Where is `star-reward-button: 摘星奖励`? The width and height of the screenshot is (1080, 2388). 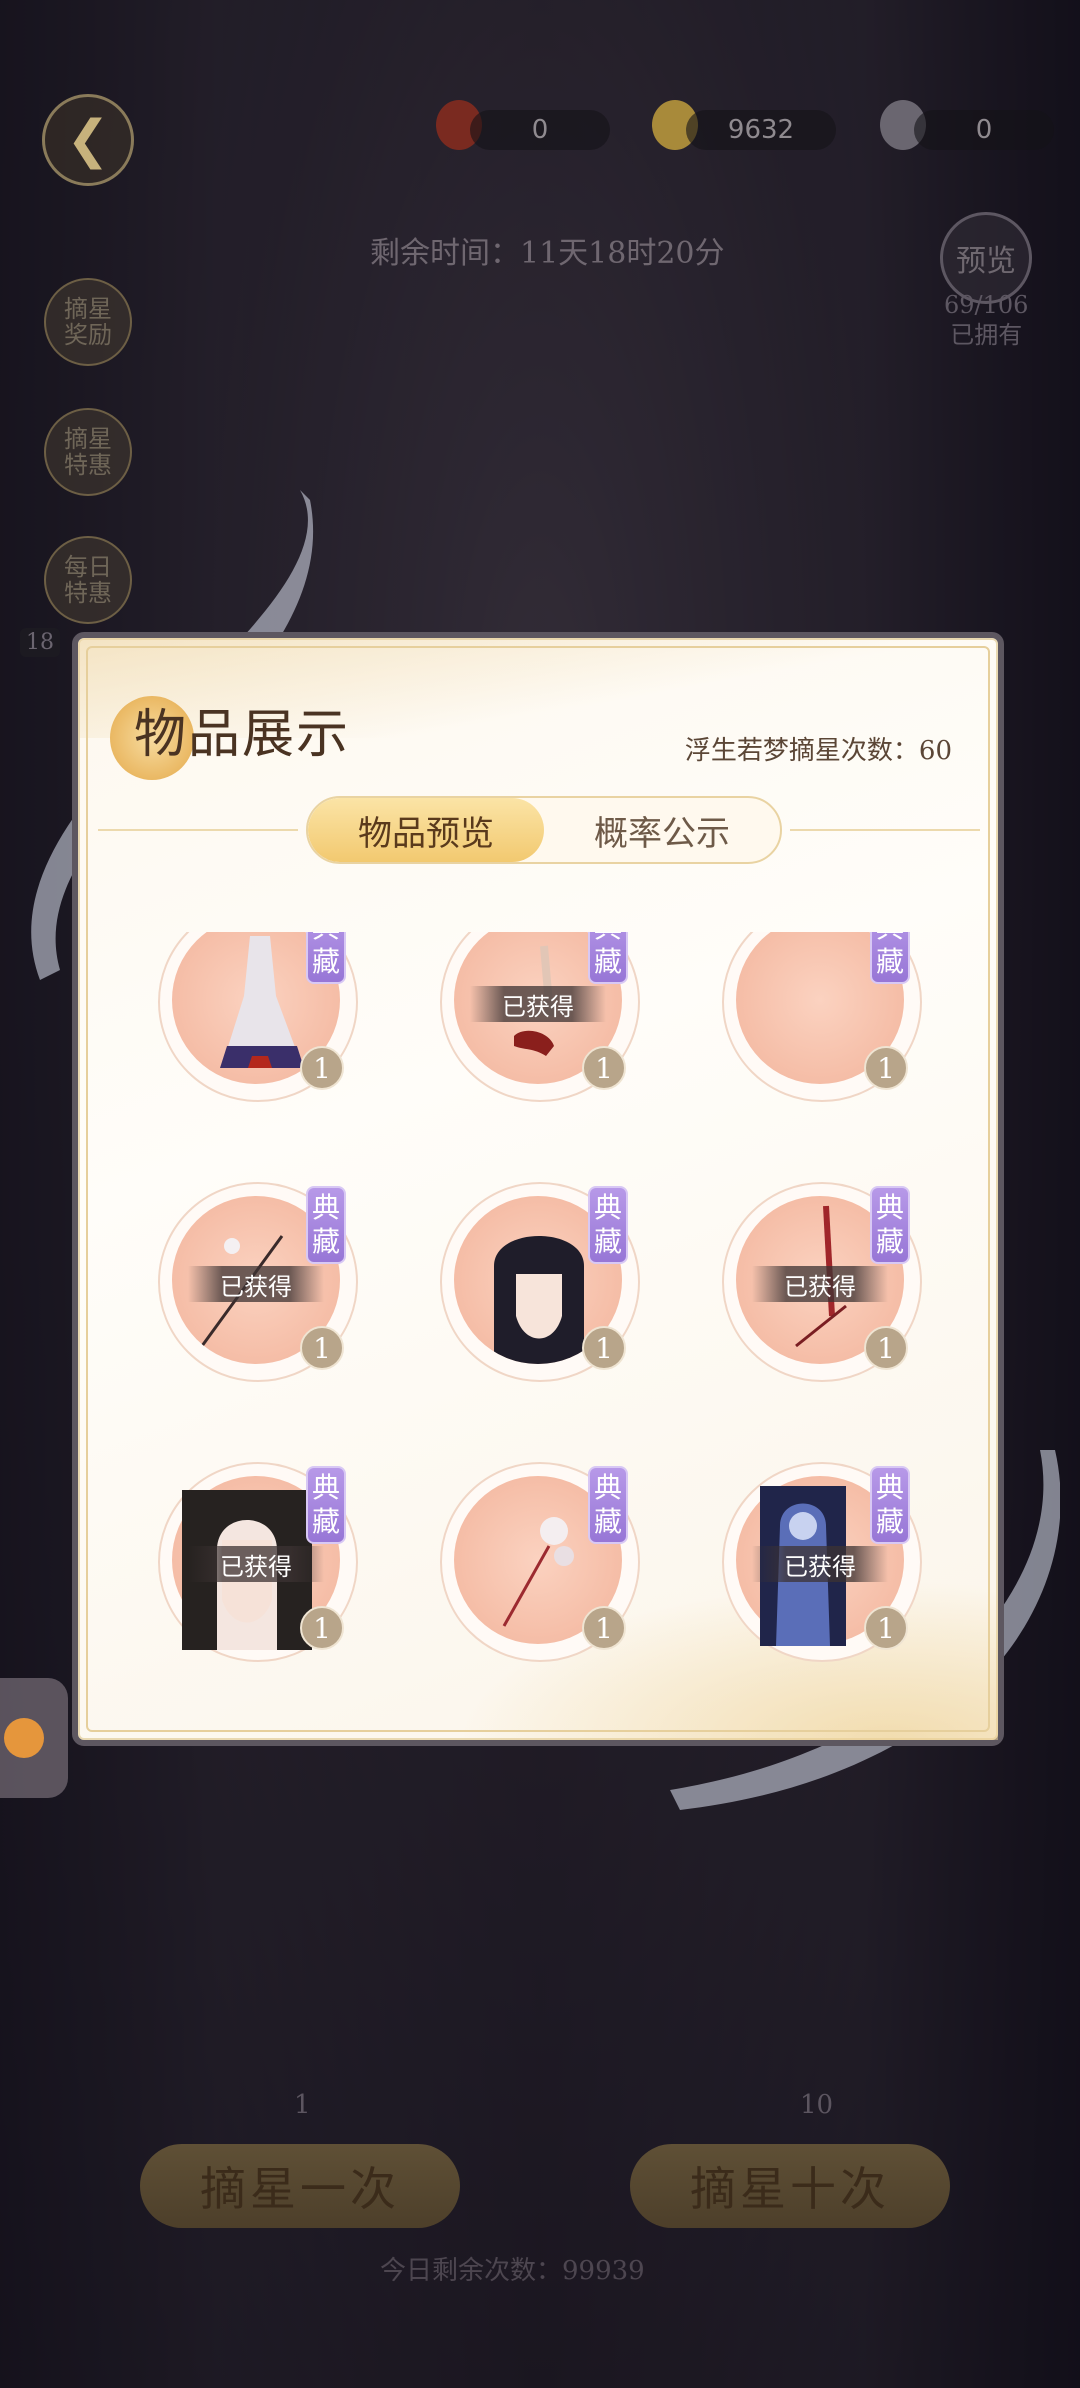
star-reward-button: 摘星奖励 is located at coordinates (88, 322).